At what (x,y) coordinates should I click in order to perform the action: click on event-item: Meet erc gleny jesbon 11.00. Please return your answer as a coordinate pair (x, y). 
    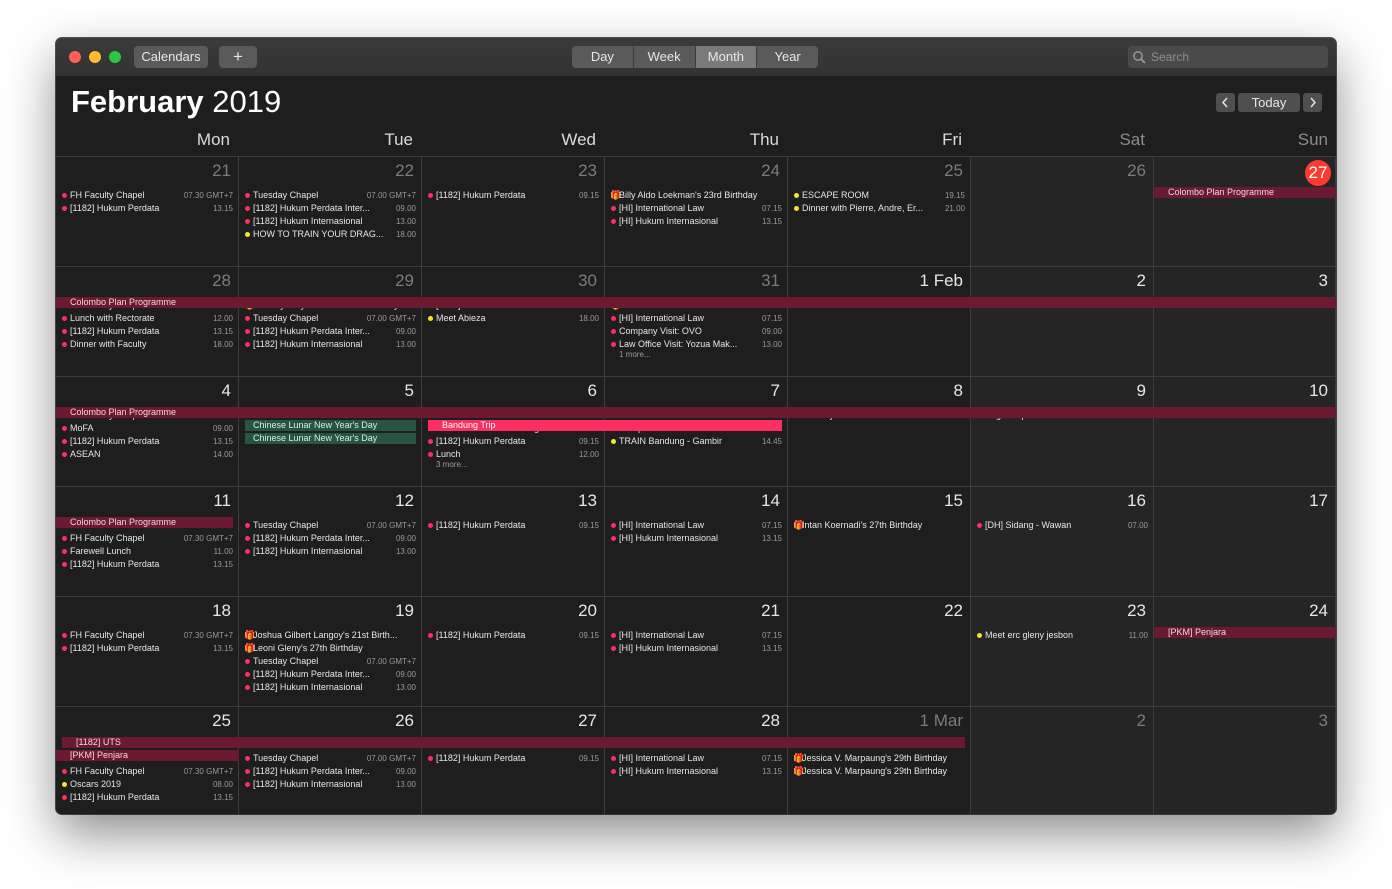
    Looking at the image, I should click on (1062, 635).